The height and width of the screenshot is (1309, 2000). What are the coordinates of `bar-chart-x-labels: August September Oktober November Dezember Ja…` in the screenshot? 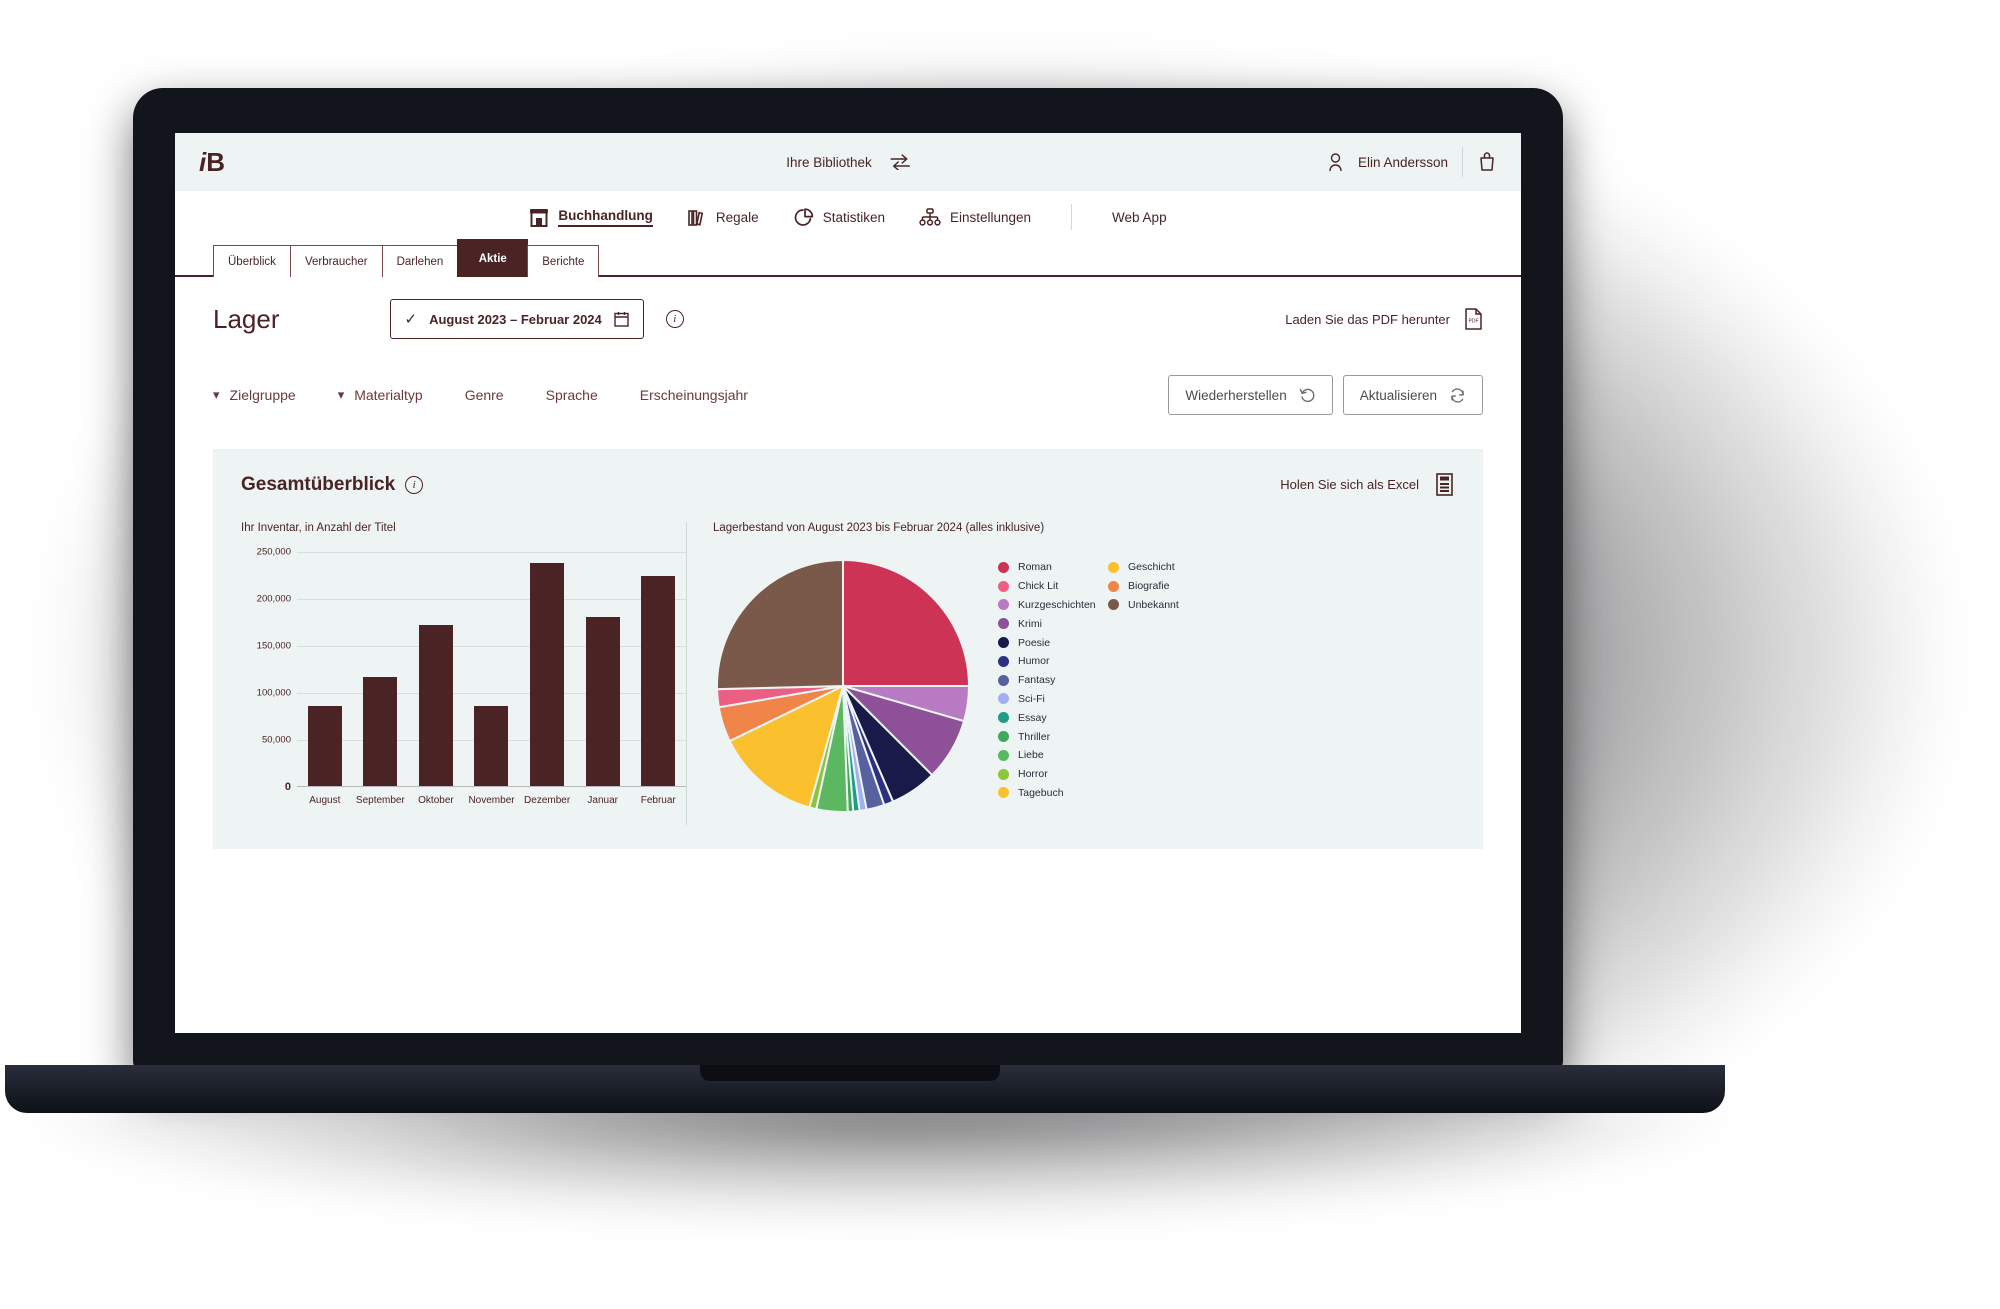 It's located at (463, 800).